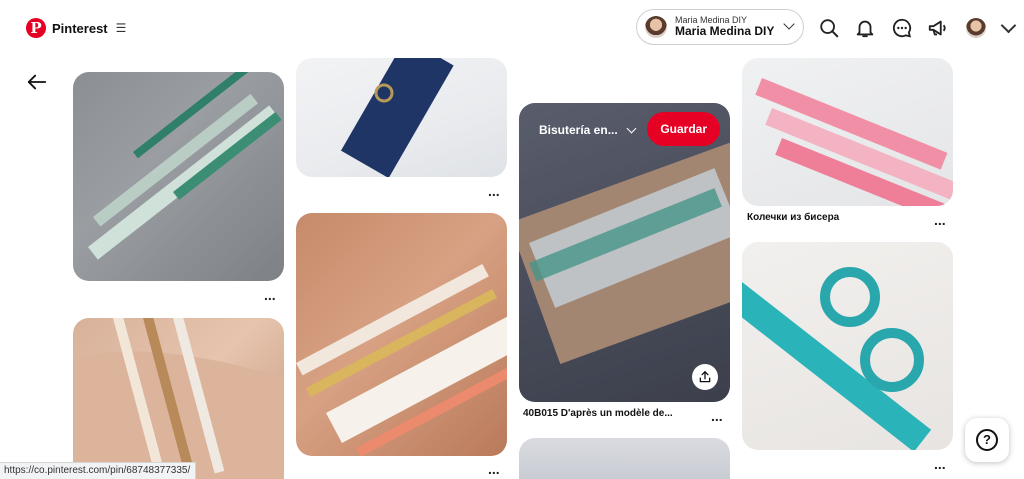  I want to click on account-switcher: Maria Medina DIY Maria Medina DIY, so click(720, 27).